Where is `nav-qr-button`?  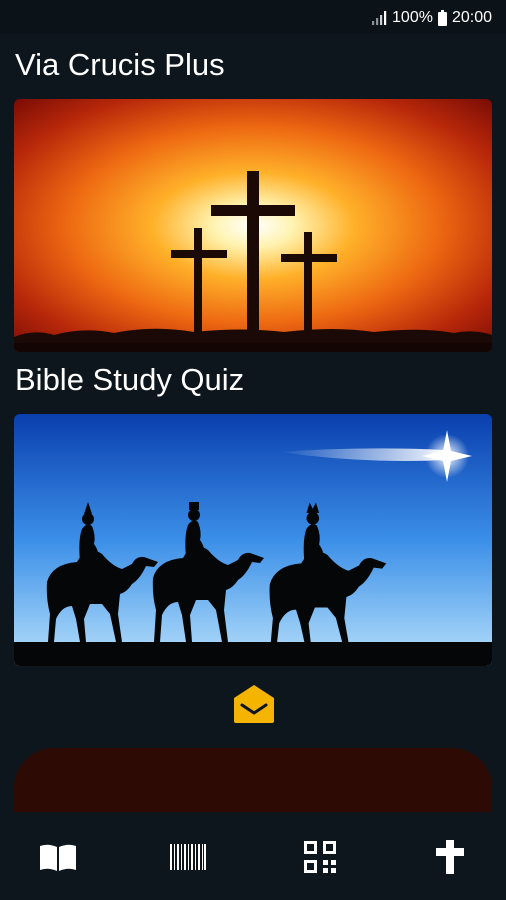
nav-qr-button is located at coordinates (320, 857).